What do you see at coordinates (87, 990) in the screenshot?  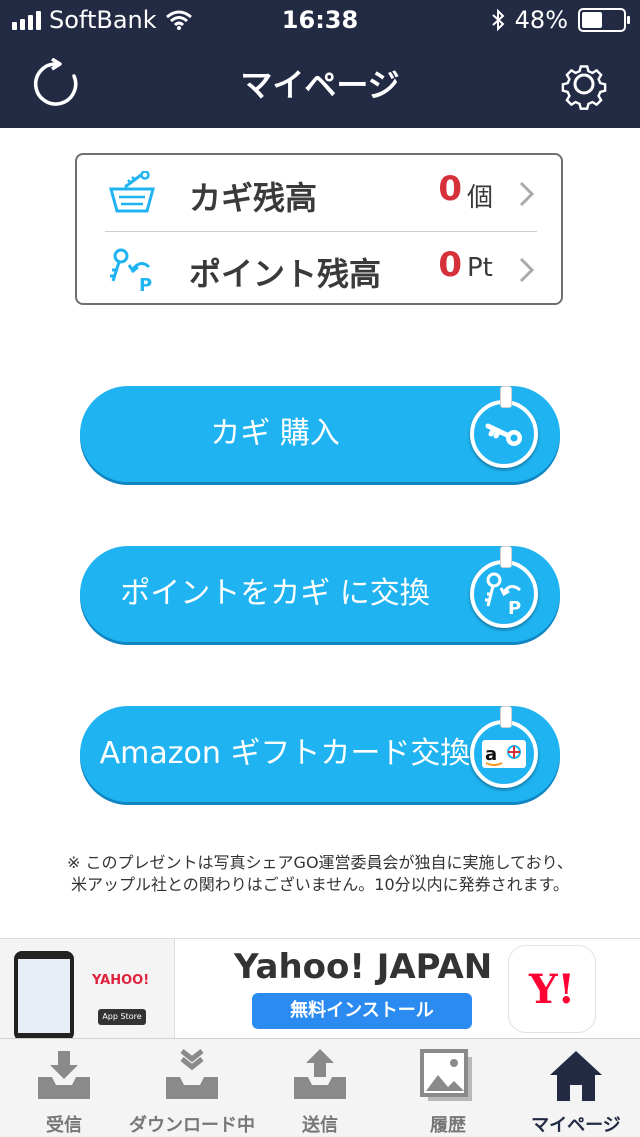 I see `ad-thumbnail: YAHOO! App Store` at bounding box center [87, 990].